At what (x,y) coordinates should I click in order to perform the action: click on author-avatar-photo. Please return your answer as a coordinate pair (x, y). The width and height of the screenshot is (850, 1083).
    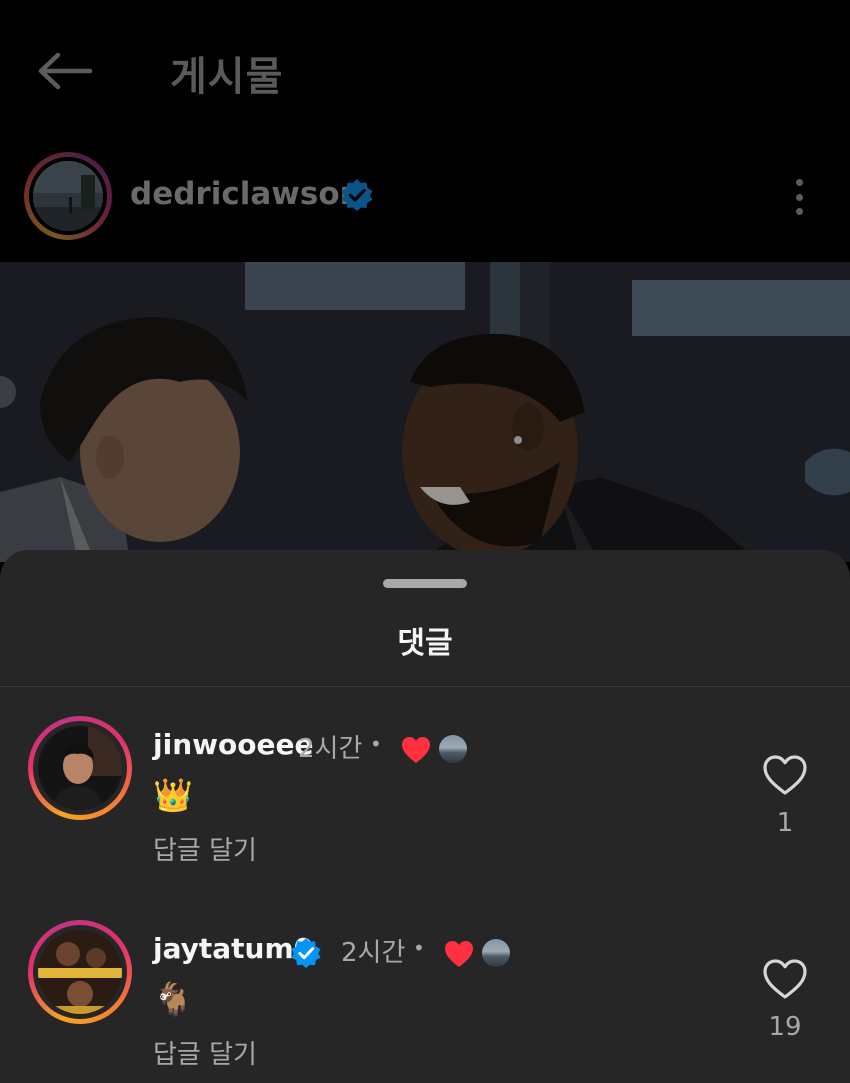
    Looking at the image, I should click on (68, 196).